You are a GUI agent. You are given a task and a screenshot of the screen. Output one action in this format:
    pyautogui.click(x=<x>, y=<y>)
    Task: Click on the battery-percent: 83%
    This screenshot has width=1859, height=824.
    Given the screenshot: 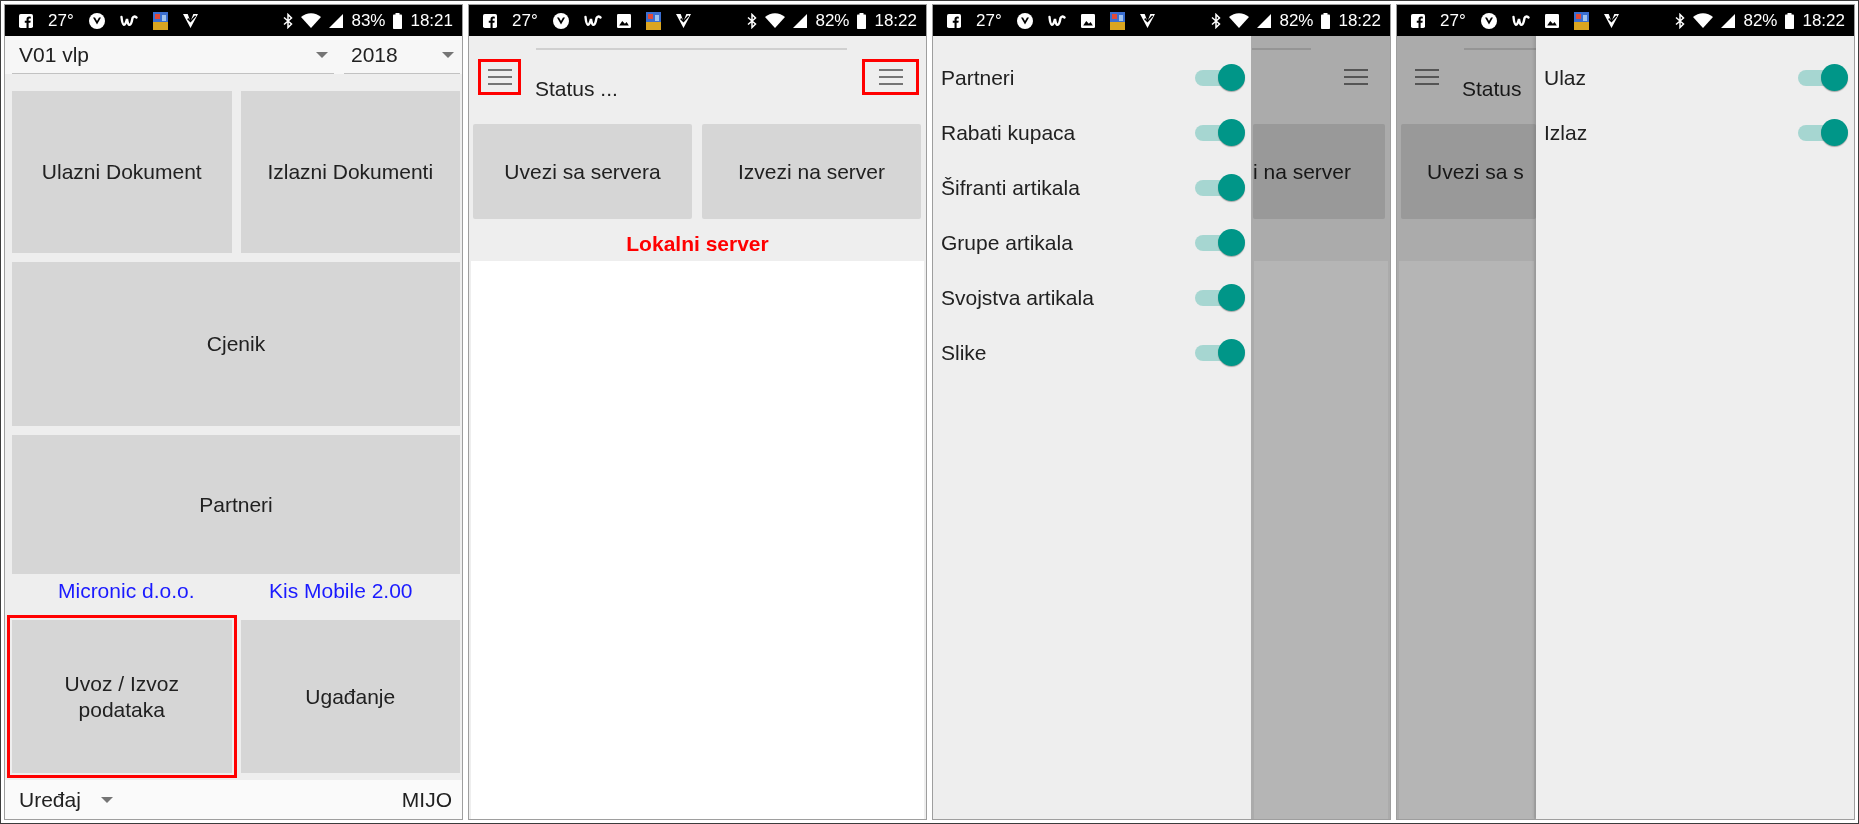 What is the action you would take?
    pyautogui.click(x=368, y=20)
    